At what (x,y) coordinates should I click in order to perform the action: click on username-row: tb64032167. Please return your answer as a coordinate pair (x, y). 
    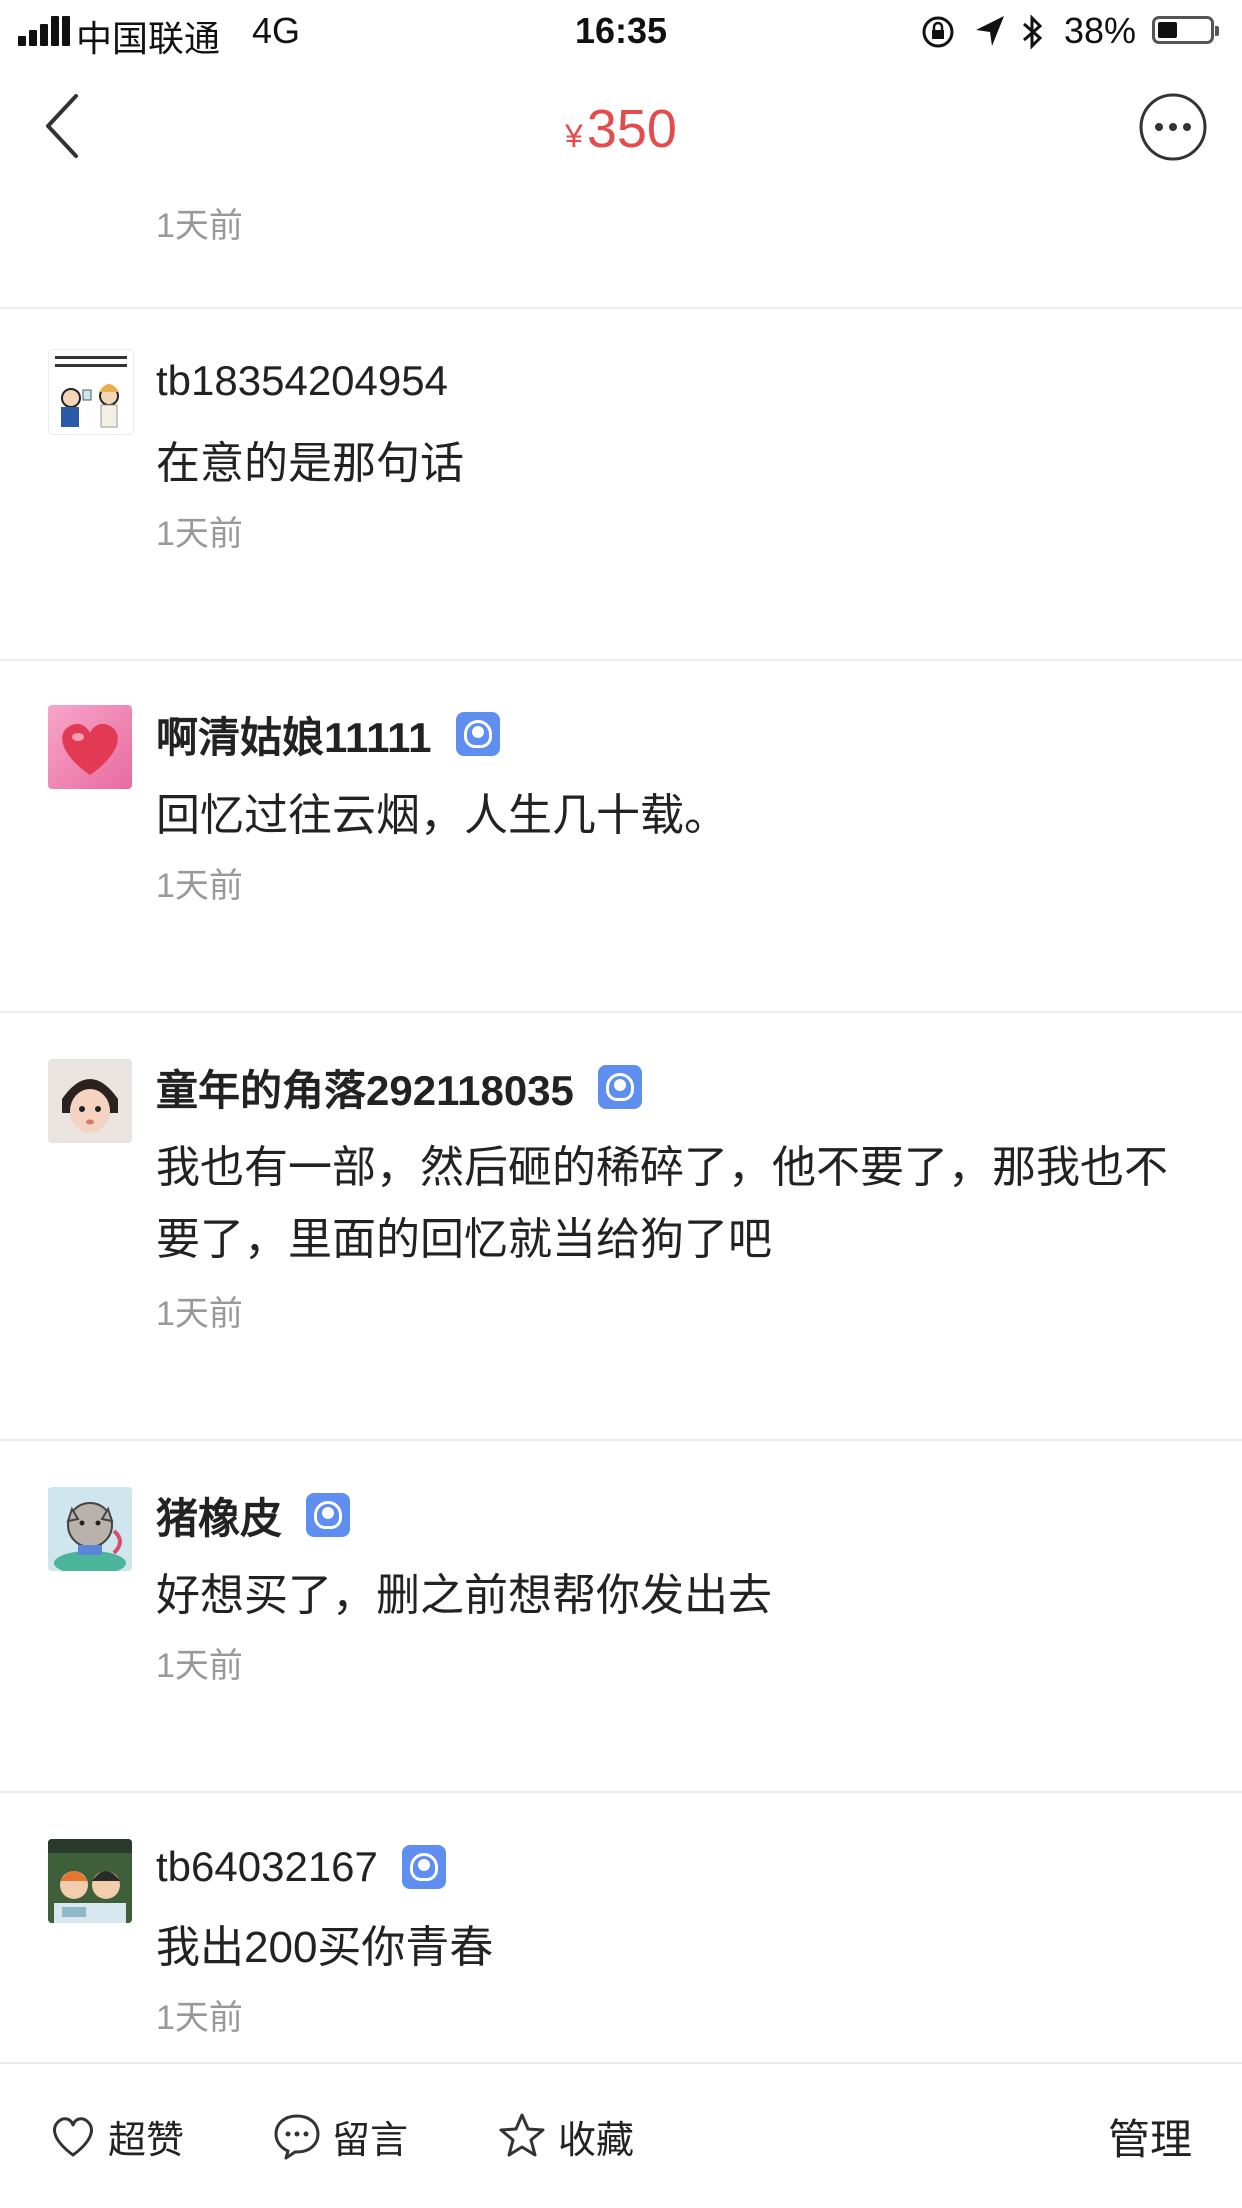
    Looking at the image, I should click on (301, 1867).